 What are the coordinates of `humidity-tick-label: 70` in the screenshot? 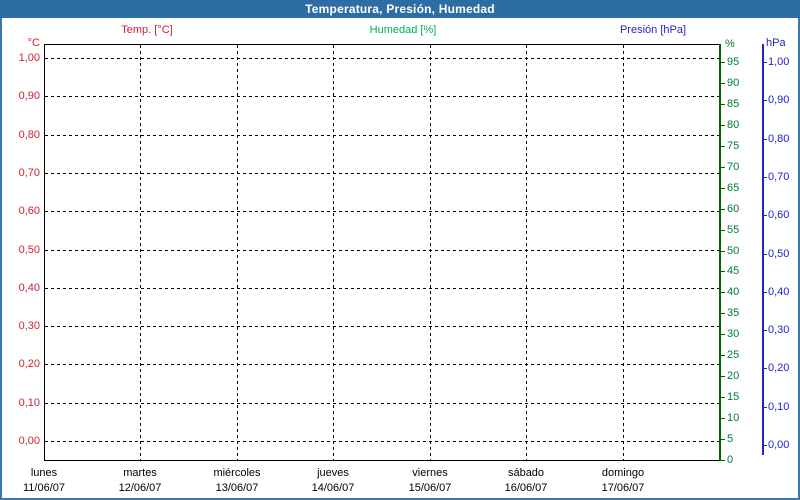 It's located at (733, 167).